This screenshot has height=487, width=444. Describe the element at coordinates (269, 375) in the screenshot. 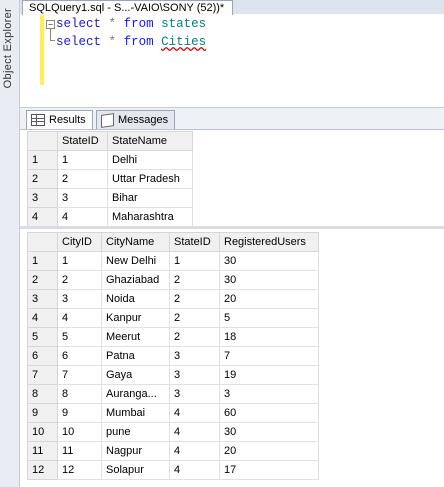

I see `grid-cell: 19` at that location.